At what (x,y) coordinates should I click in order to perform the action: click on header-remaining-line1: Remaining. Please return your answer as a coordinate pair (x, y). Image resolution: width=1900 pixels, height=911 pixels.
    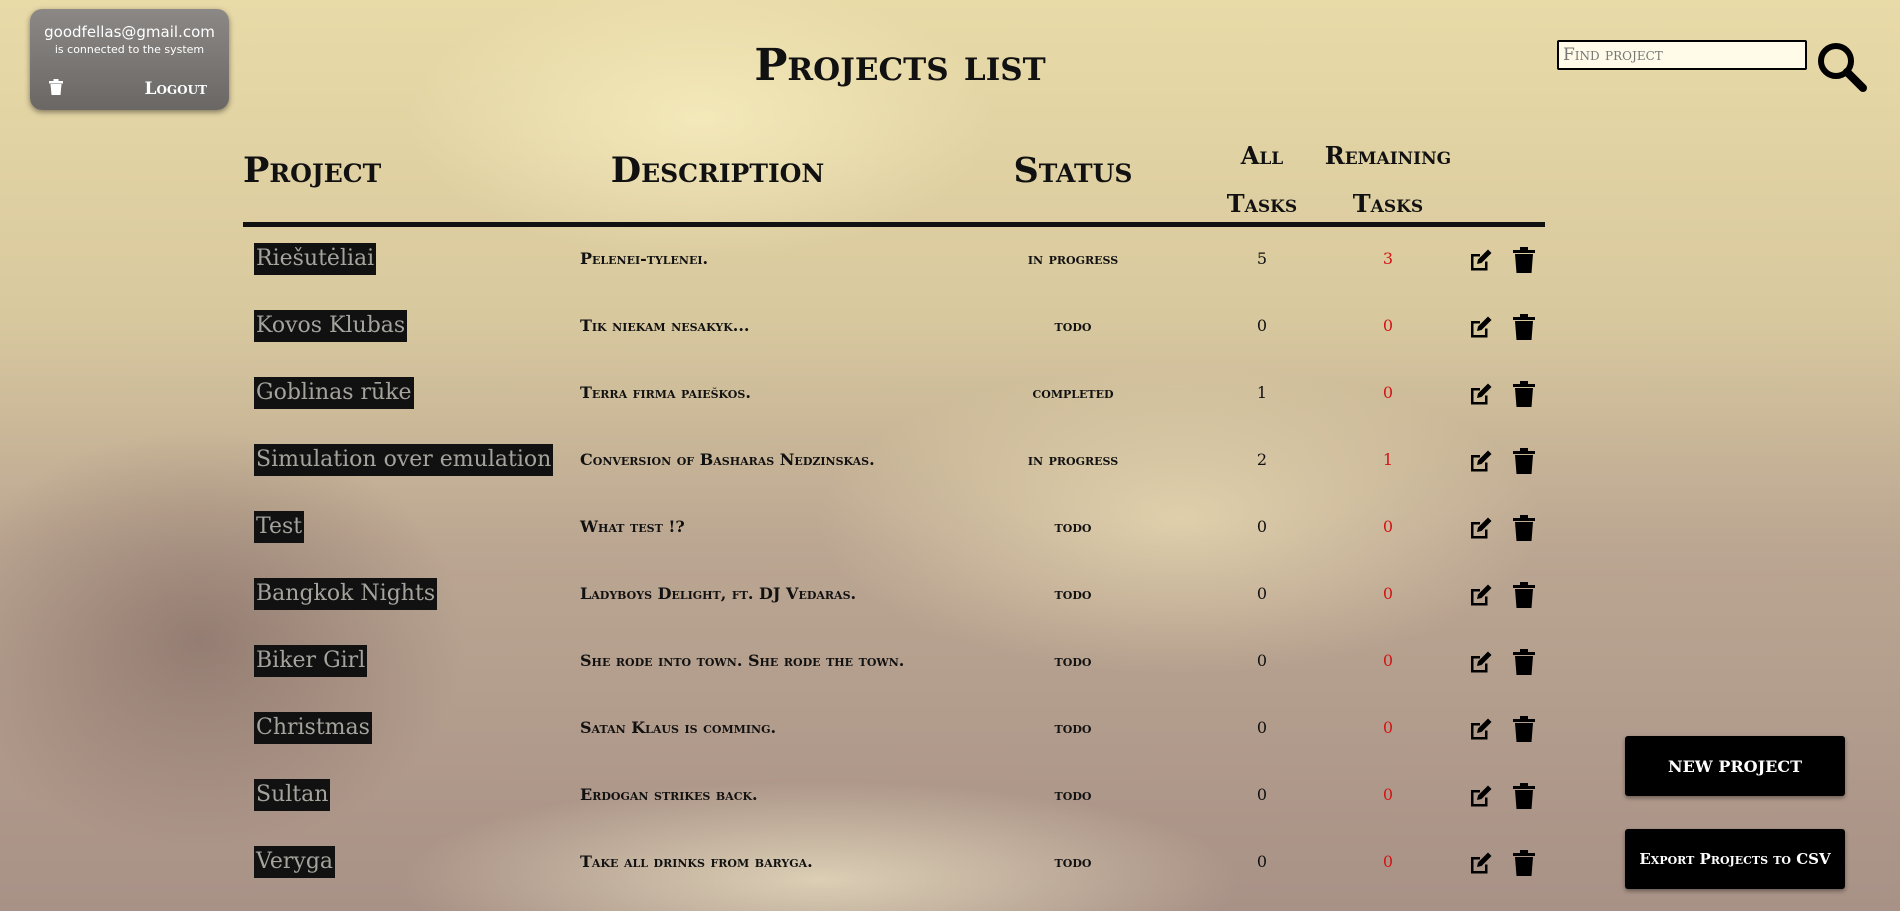
    Looking at the image, I should click on (1388, 155).